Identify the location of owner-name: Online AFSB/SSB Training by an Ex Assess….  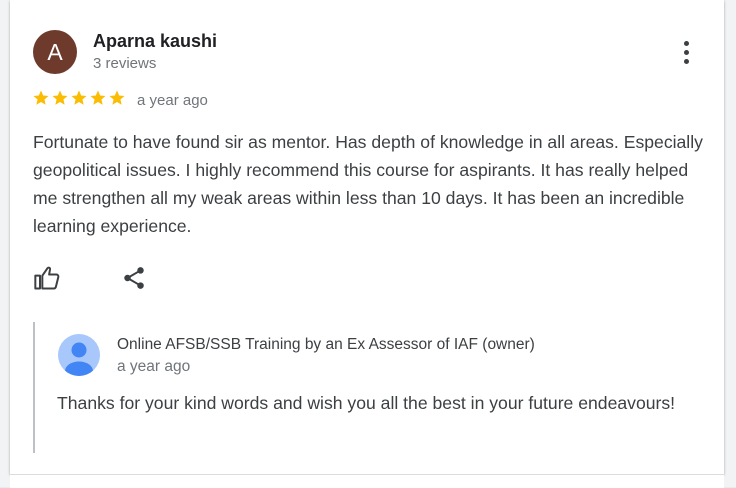
(326, 344).